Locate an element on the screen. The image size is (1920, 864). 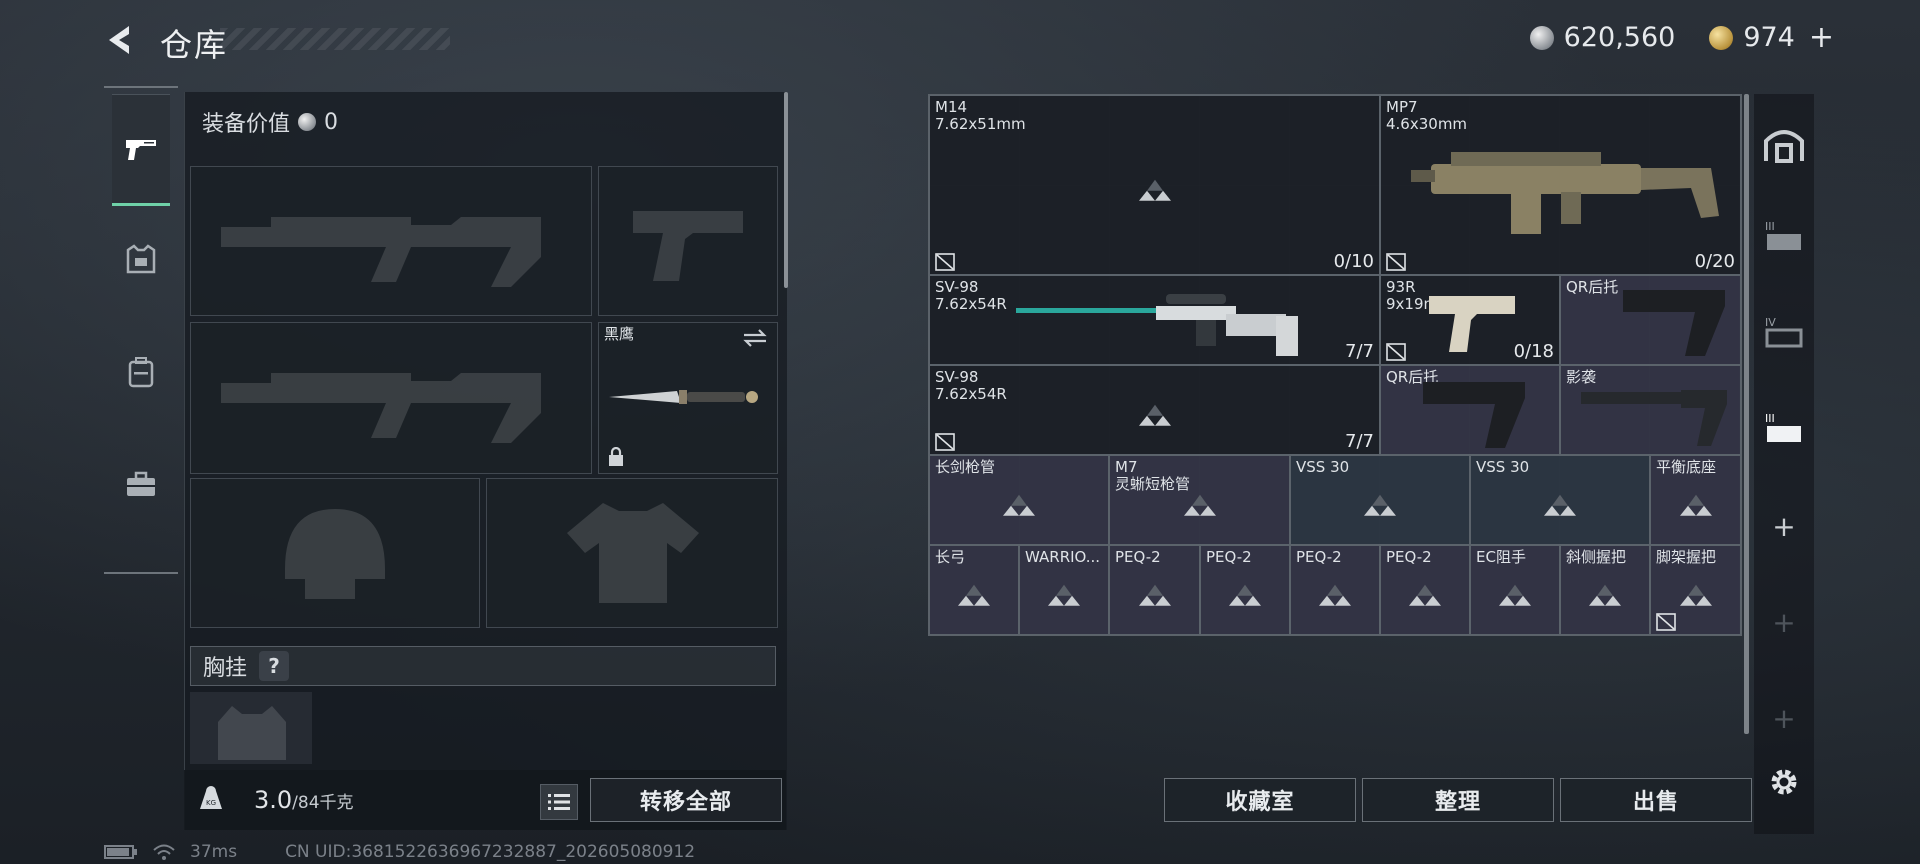
tab-case is located at coordinates (141, 484).